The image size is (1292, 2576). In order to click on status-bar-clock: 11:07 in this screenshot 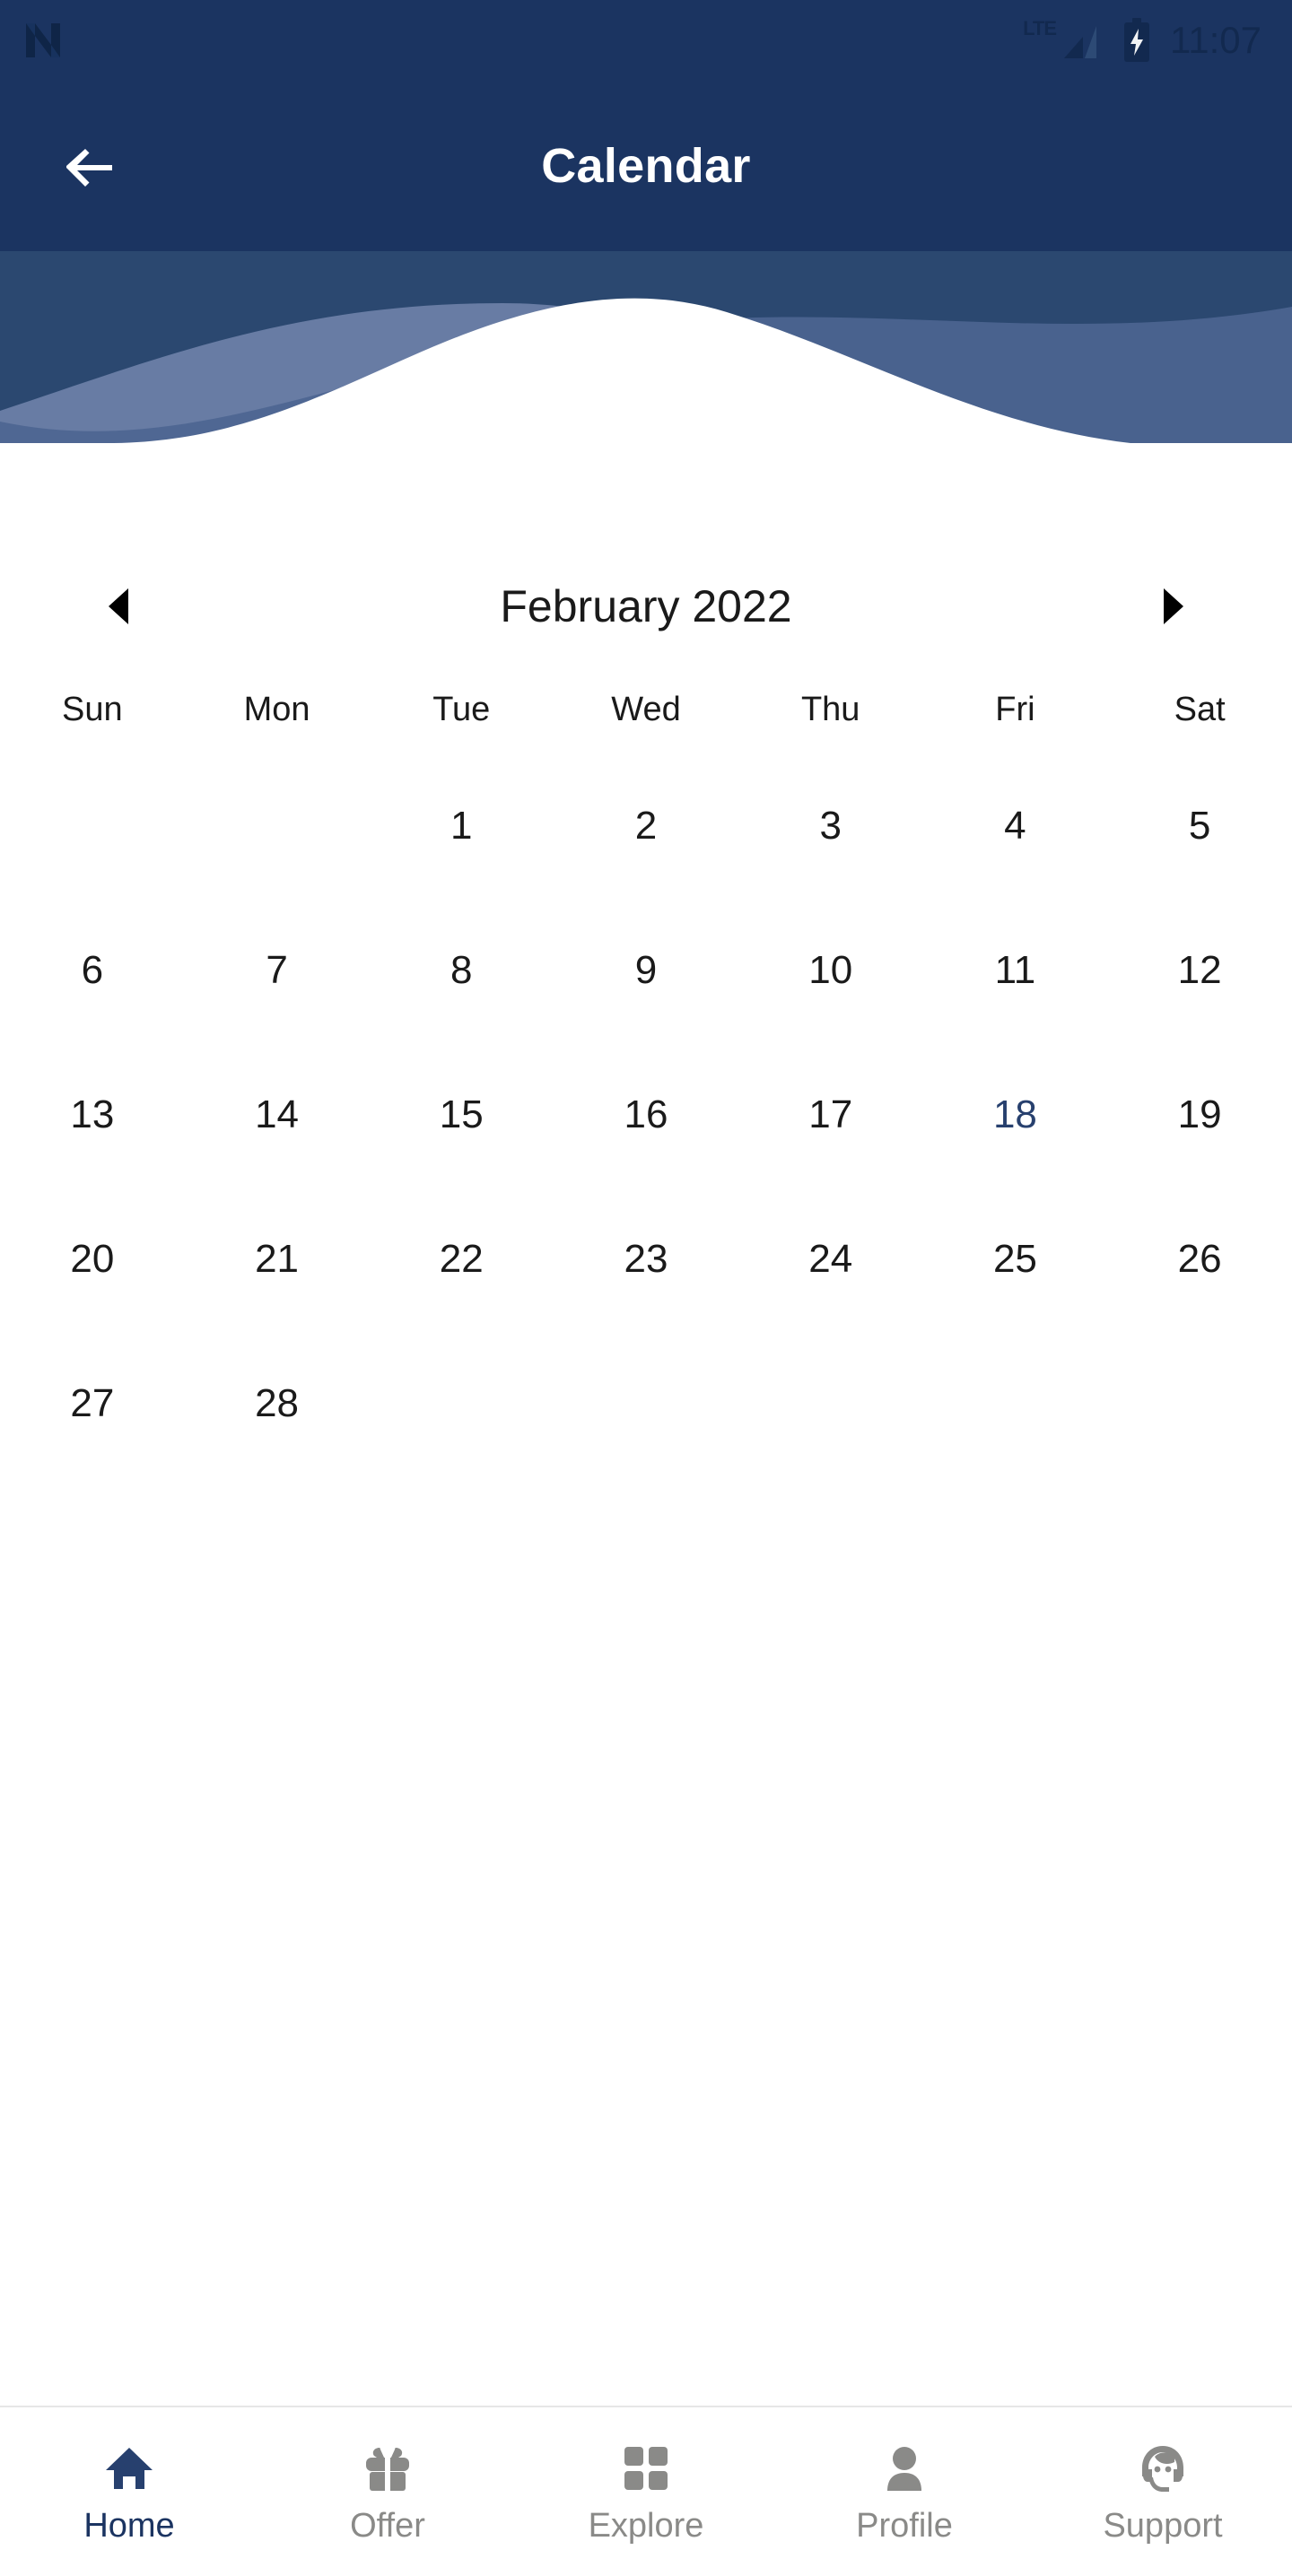, I will do `click(1215, 40)`.